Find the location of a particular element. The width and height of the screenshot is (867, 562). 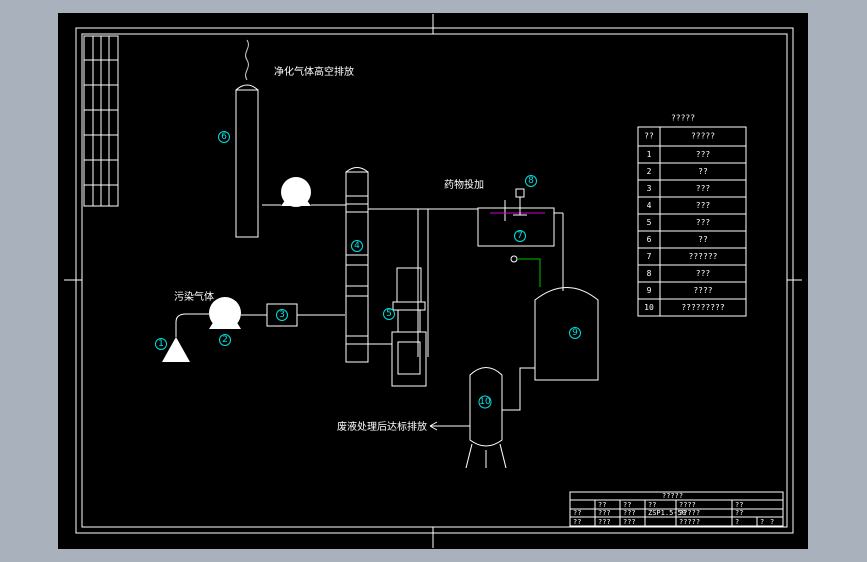

parts-row-no: 5 is located at coordinates (649, 222).